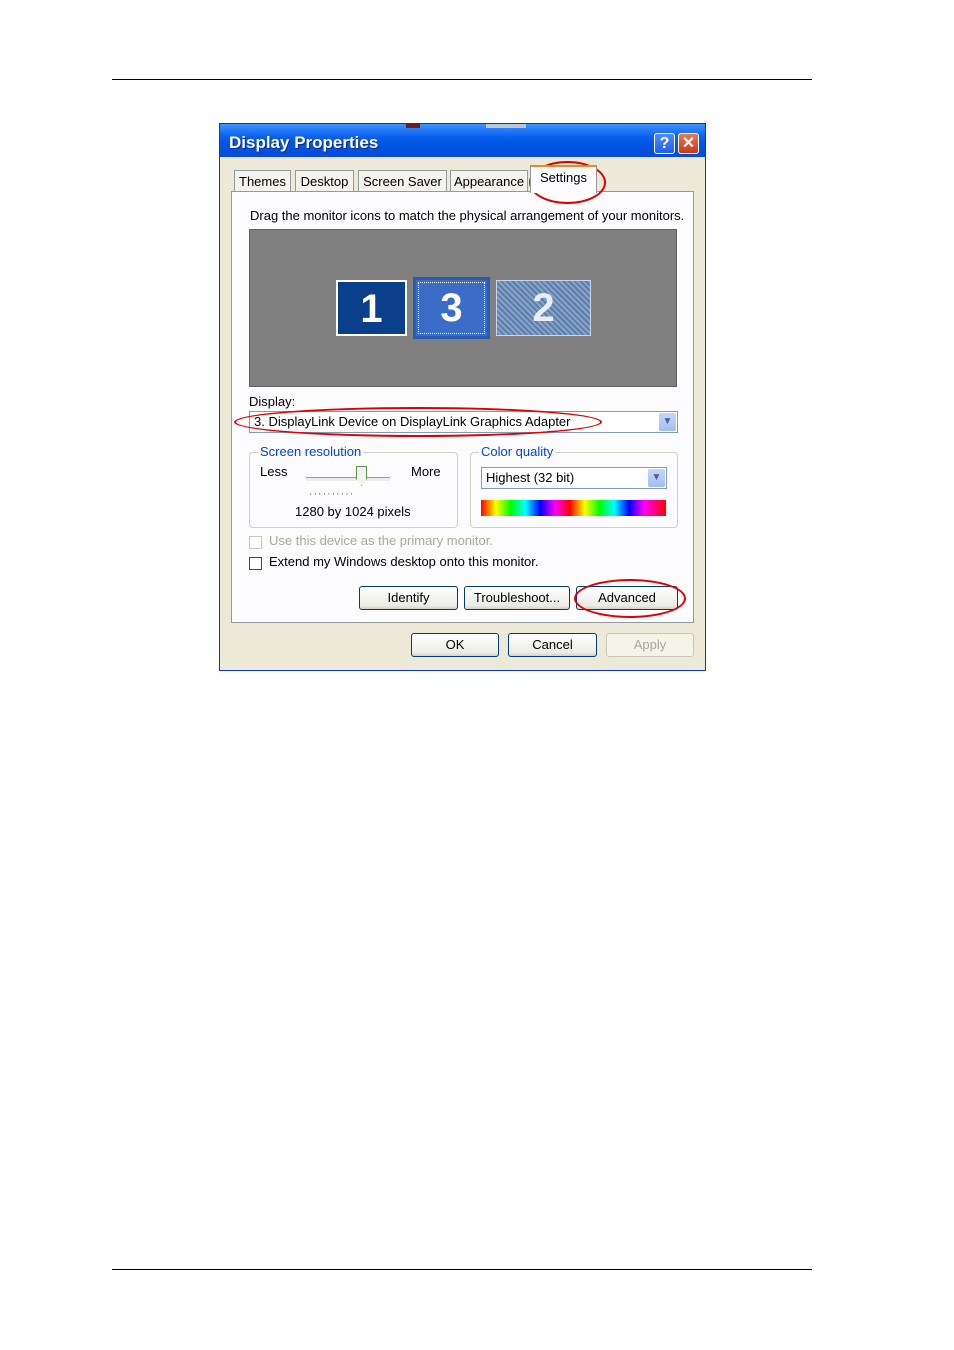  I want to click on page-top-rule, so click(462, 79).